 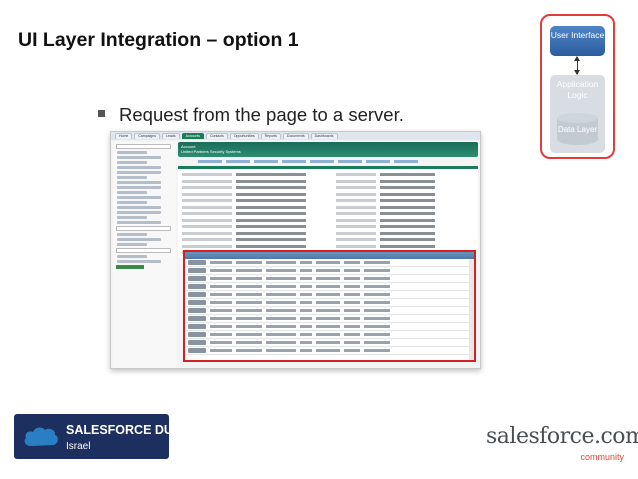 I want to click on sfc-community: community, so click(x=602, y=457).